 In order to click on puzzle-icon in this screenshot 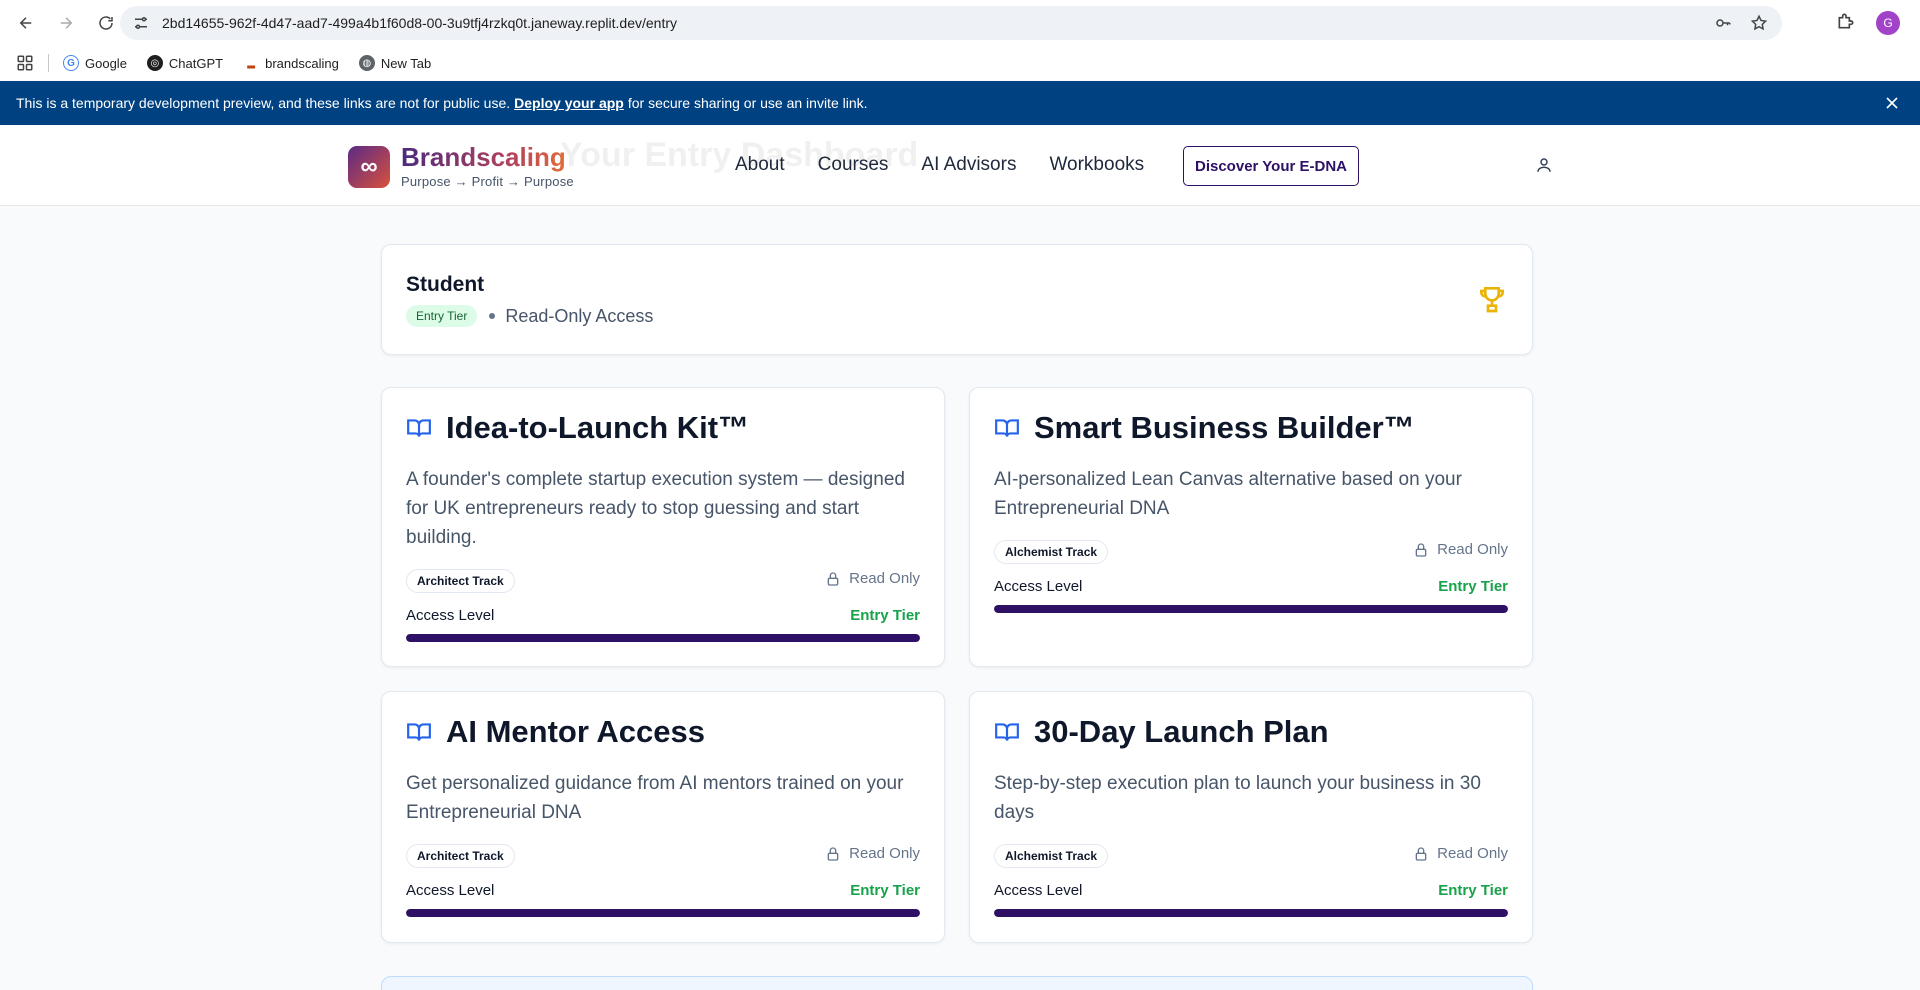, I will do `click(1846, 20)`.